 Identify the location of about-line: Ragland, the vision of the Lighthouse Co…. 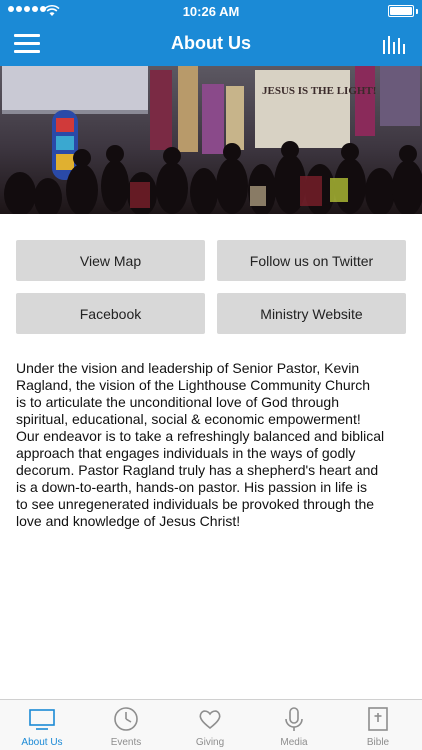
(193, 385).